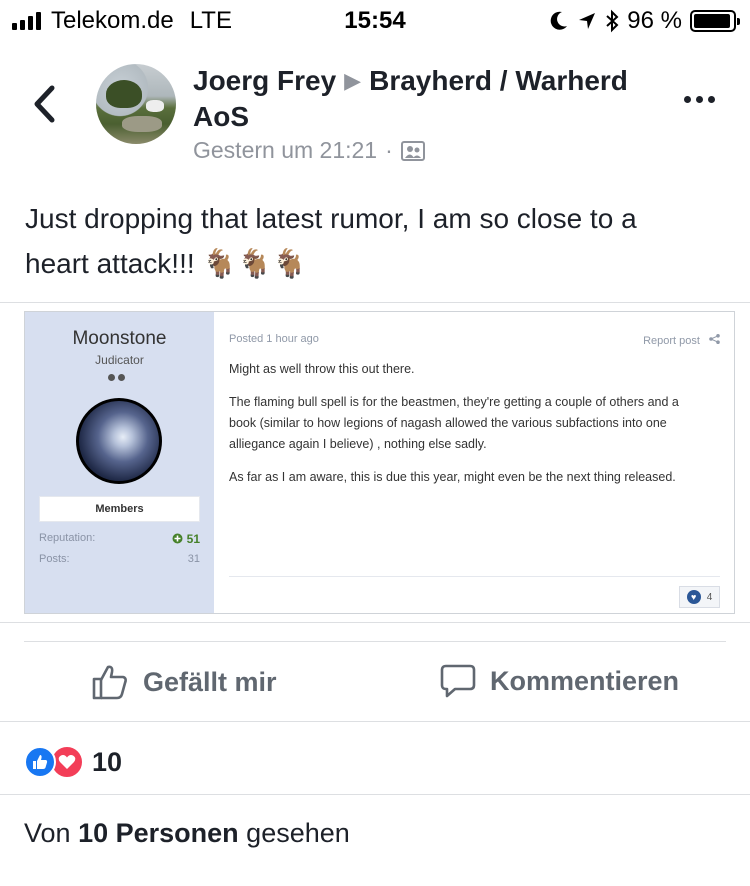  I want to click on battery-percent: 96 %, so click(654, 20).